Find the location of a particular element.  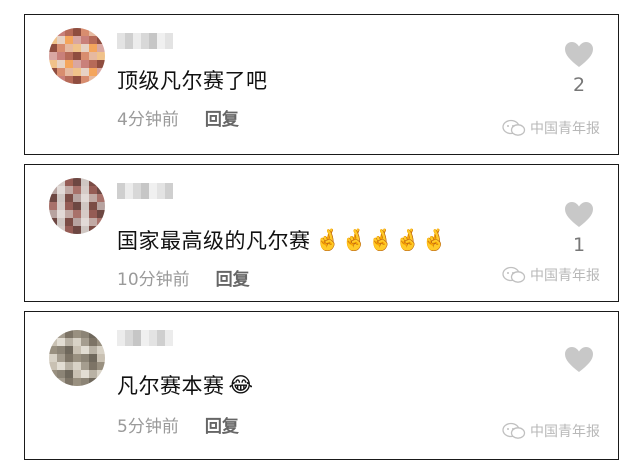

emoji-row: 🤞🤞🤞🤞🤞 is located at coordinates (381, 240).